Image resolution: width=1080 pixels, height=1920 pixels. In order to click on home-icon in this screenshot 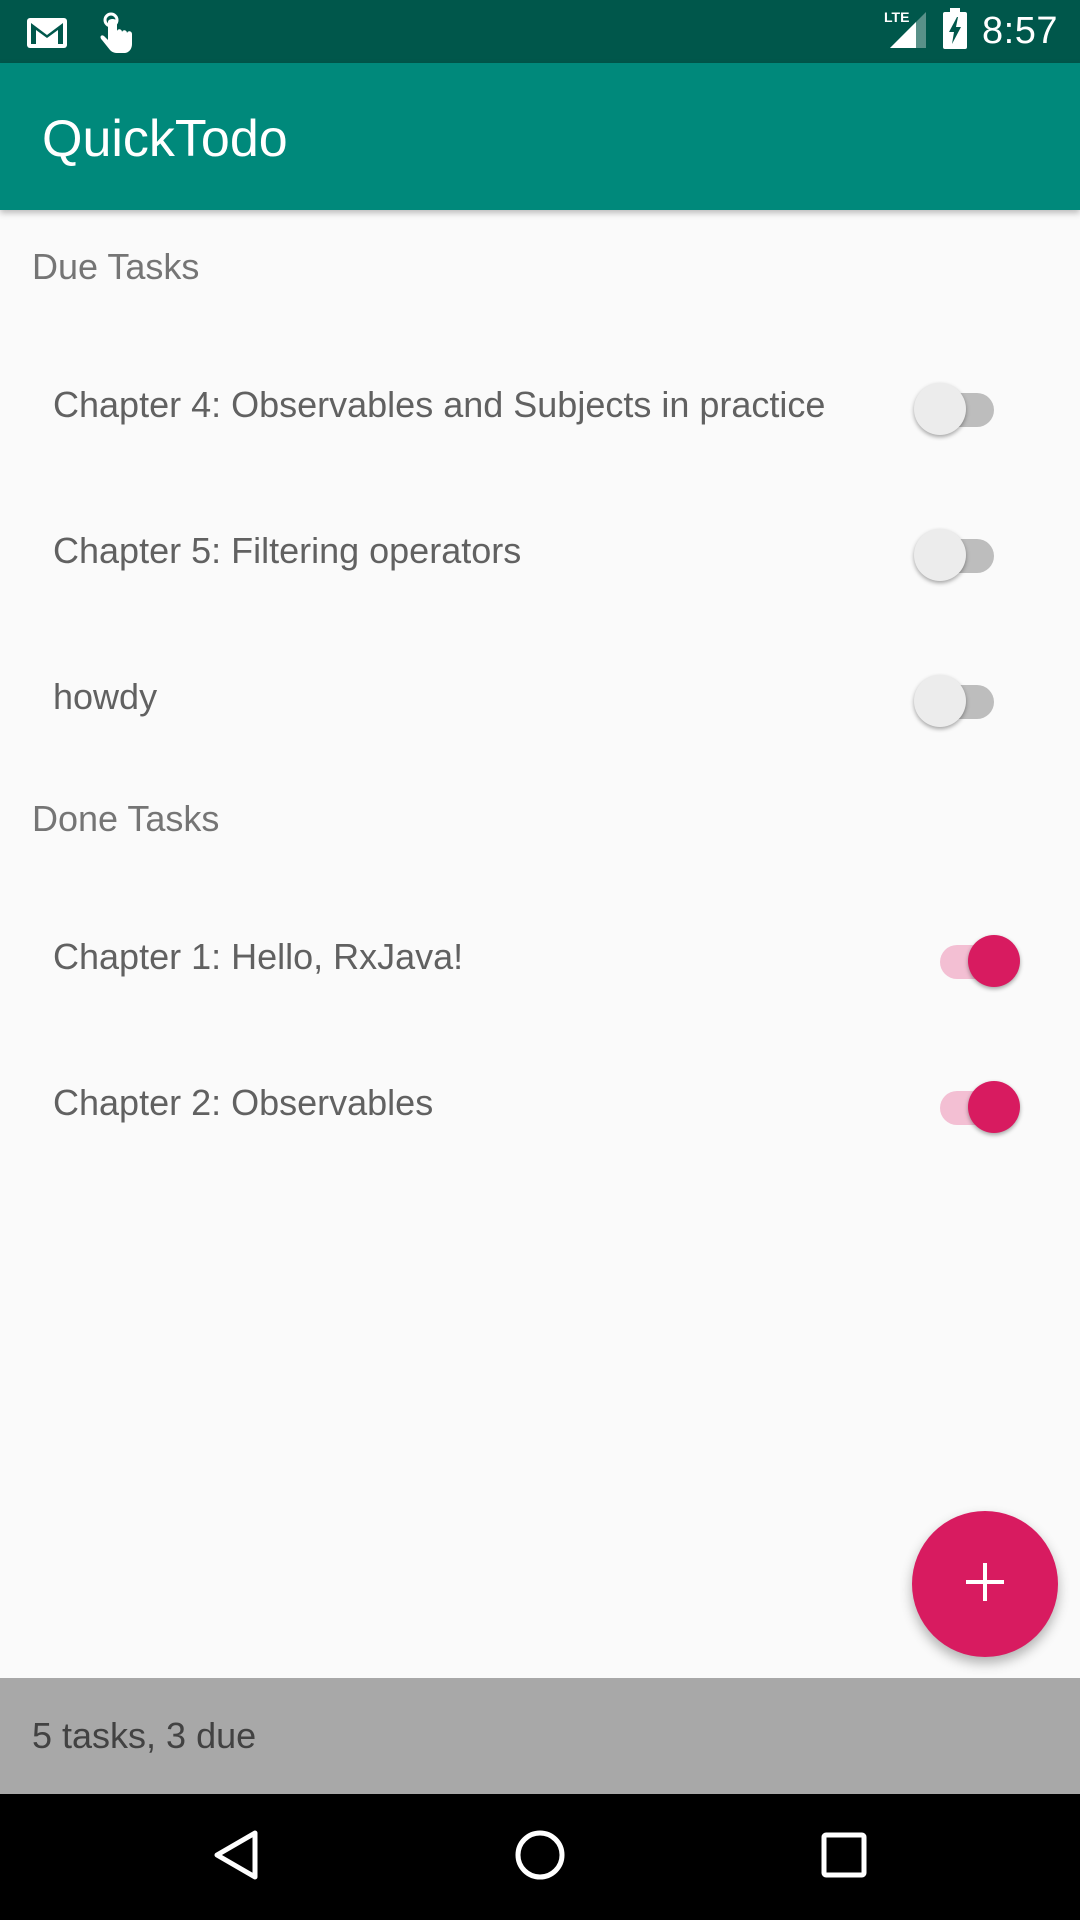, I will do `click(540, 1857)`.